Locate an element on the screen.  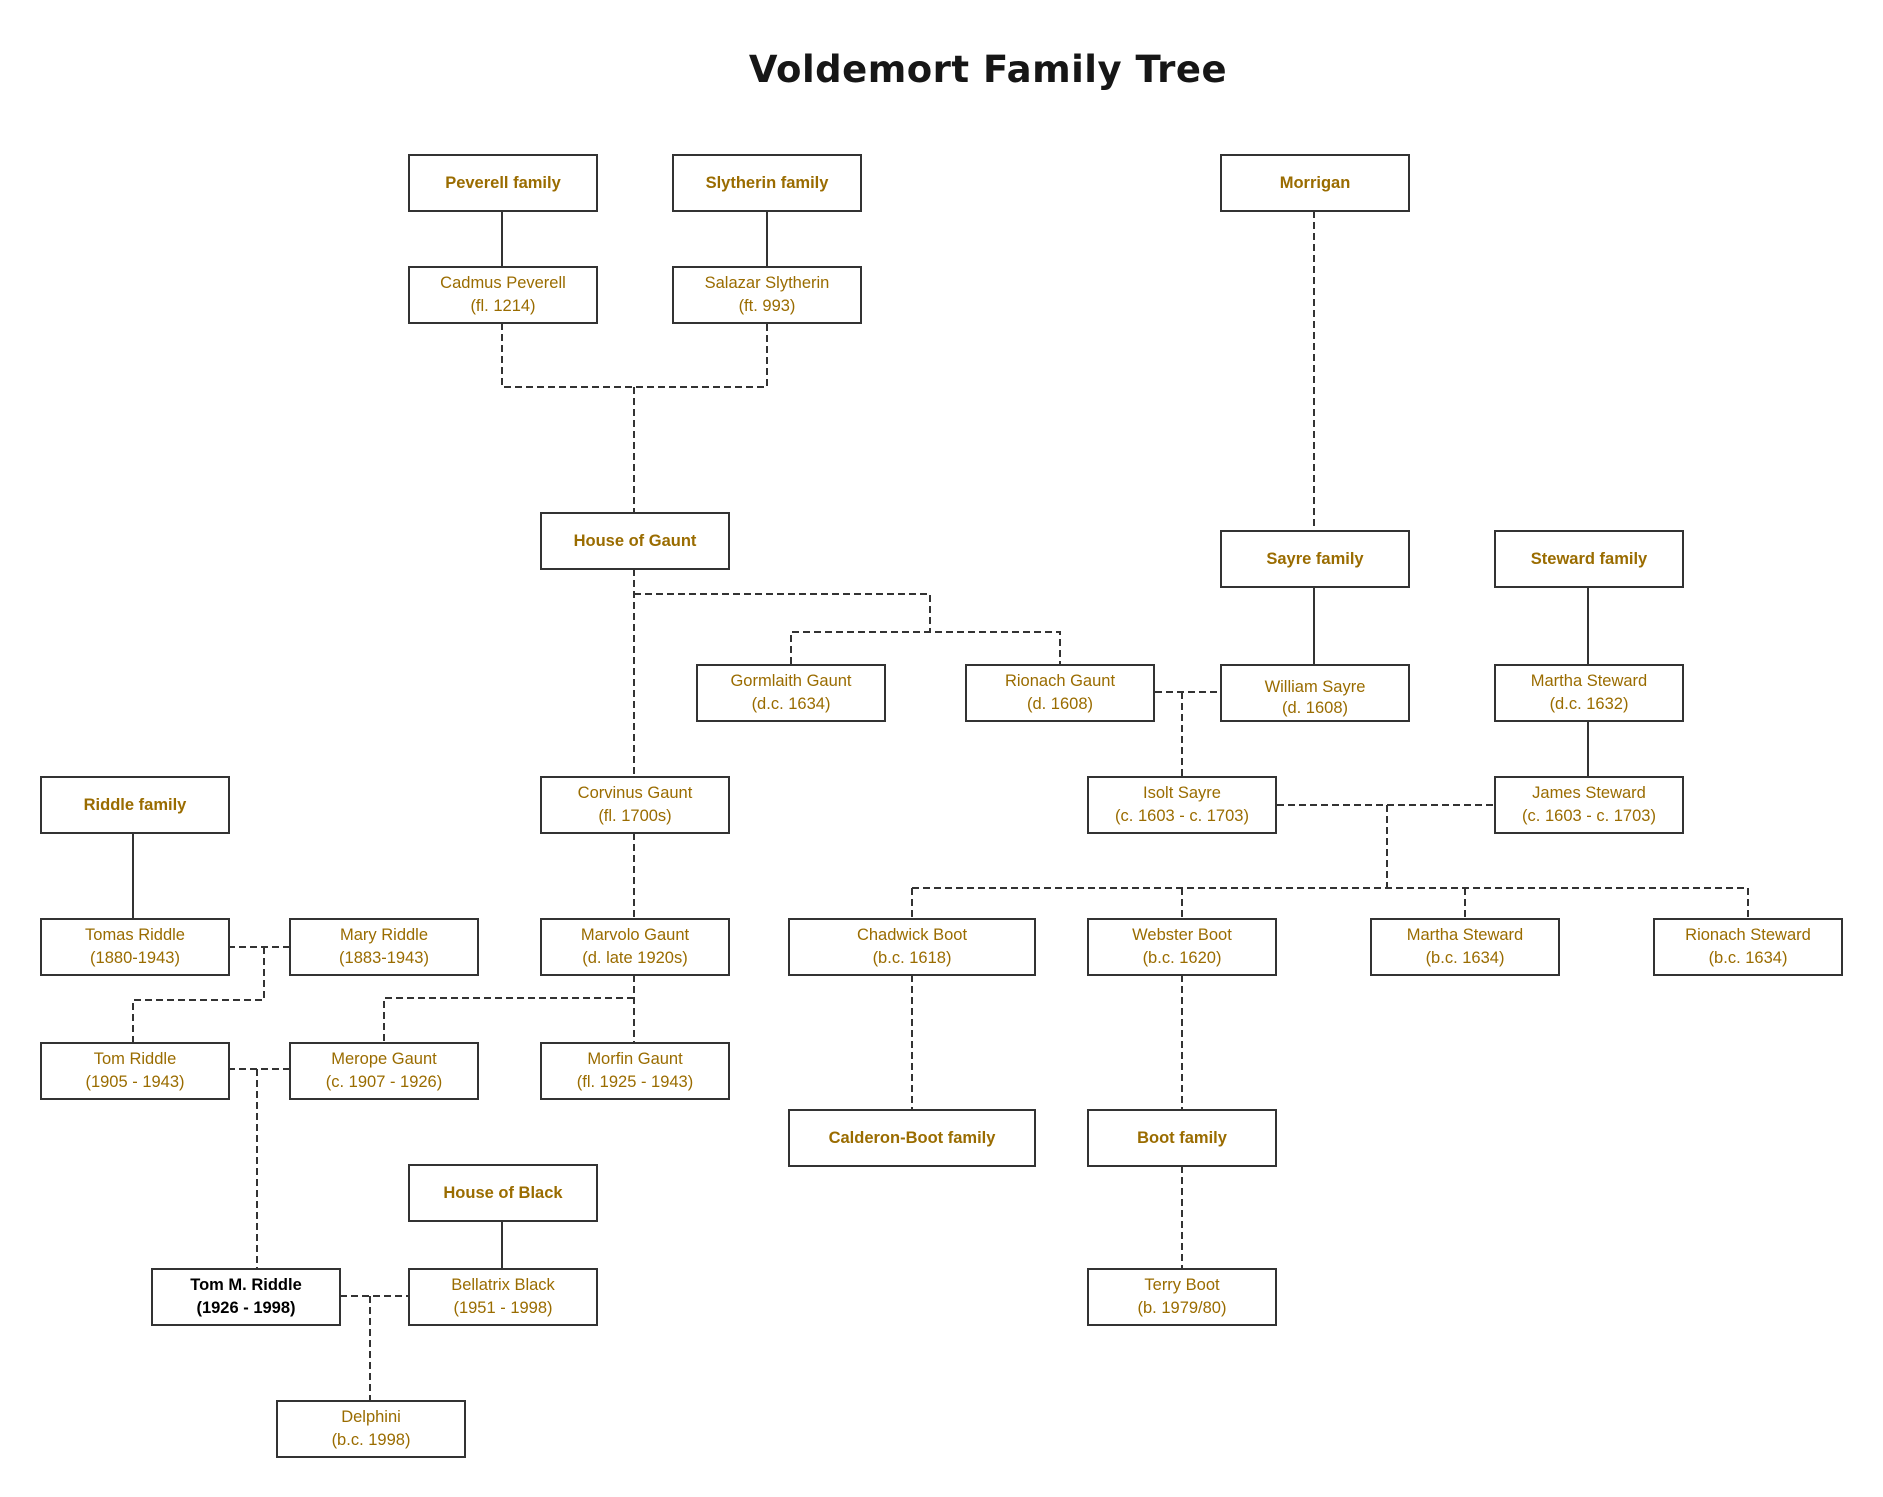
node-house-of-gaunt: House of Gaunt is located at coordinates (635, 541).